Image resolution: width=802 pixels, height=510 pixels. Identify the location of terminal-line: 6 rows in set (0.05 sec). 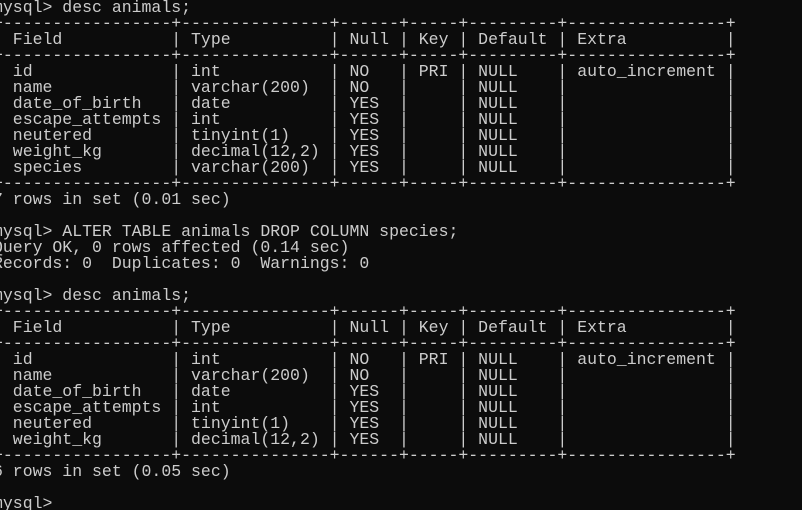
(115, 471).